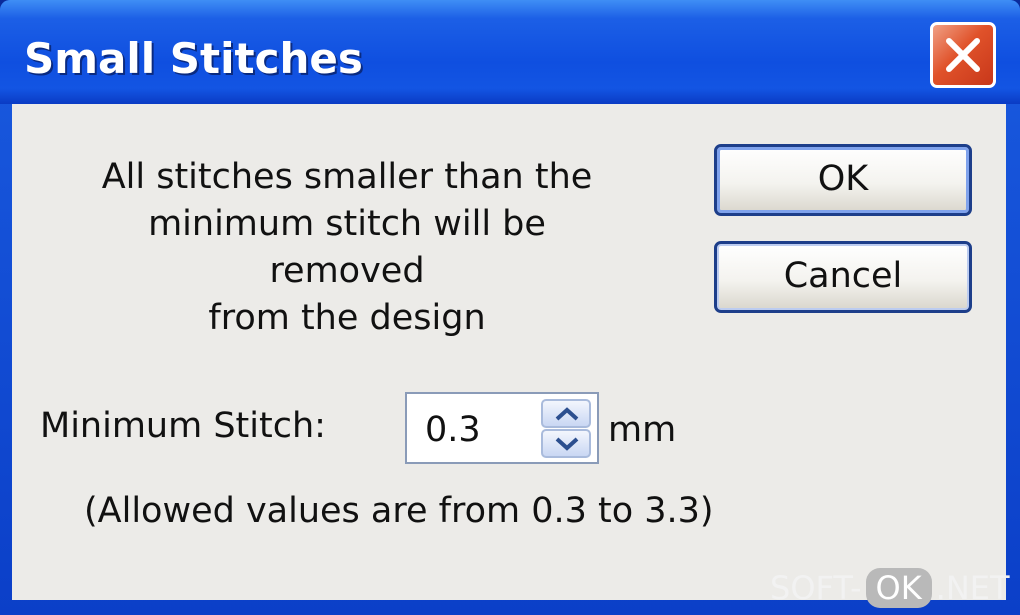 The height and width of the screenshot is (615, 1020). I want to click on ok-button: OK, so click(843, 180).